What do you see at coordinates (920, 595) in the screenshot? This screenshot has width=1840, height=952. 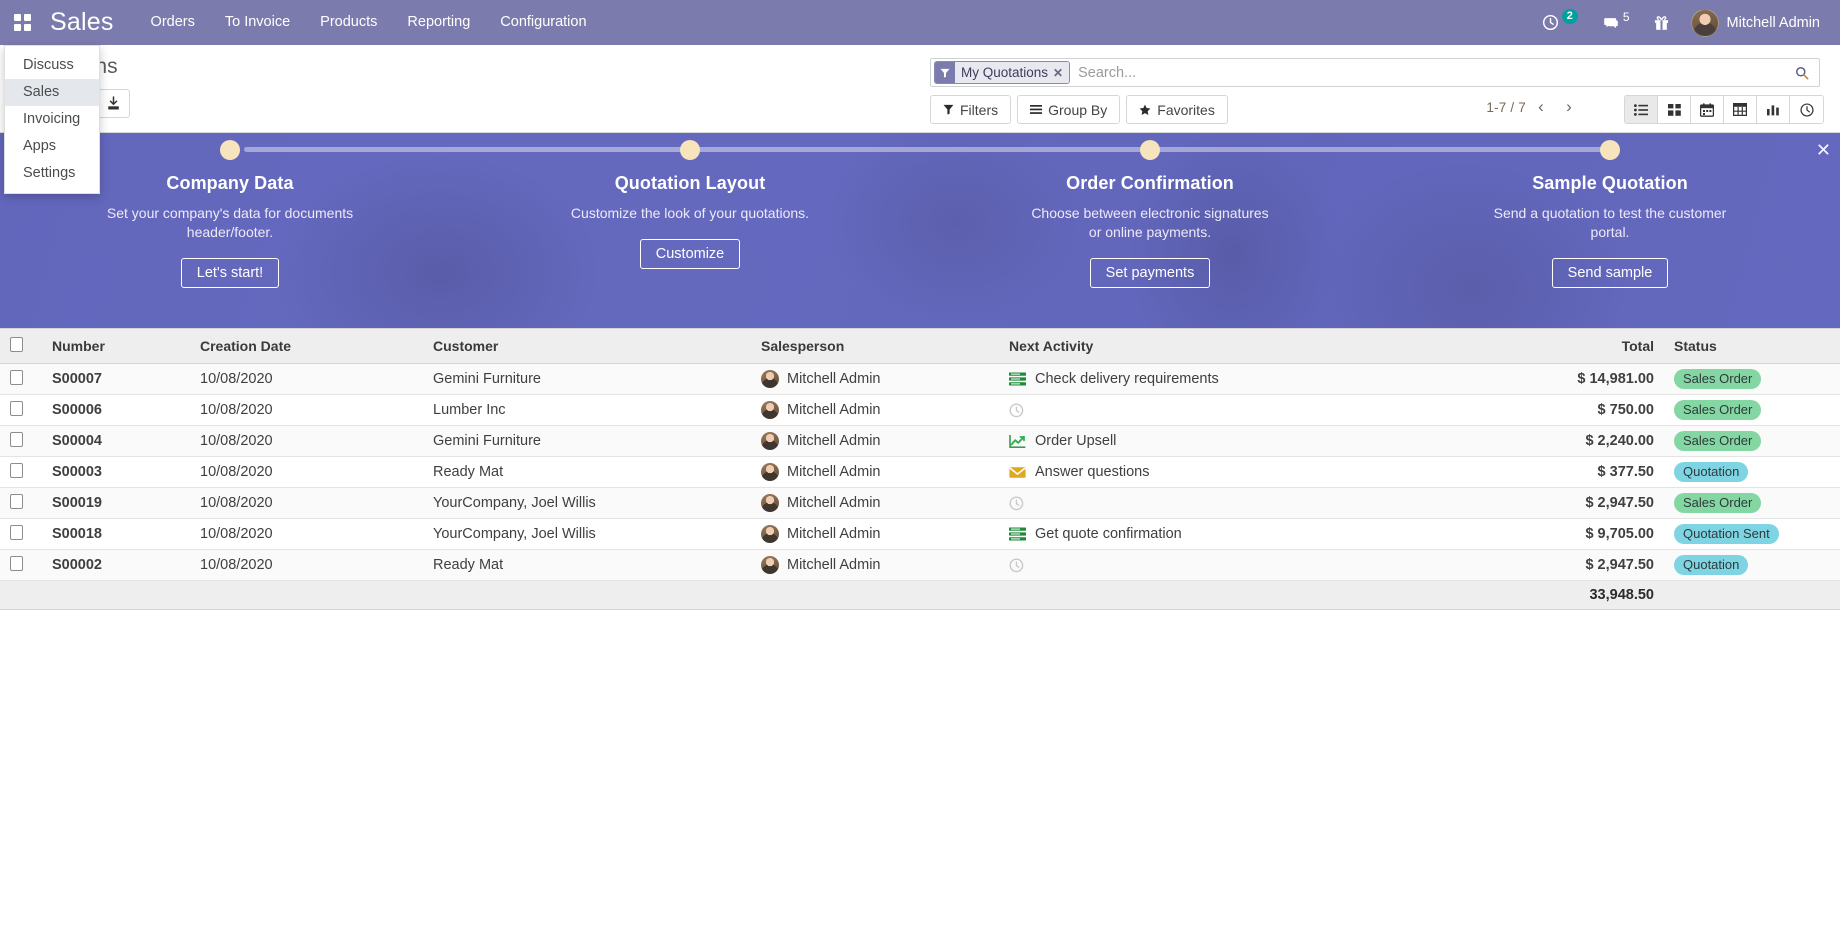 I see `table-footer: 33,948.50` at bounding box center [920, 595].